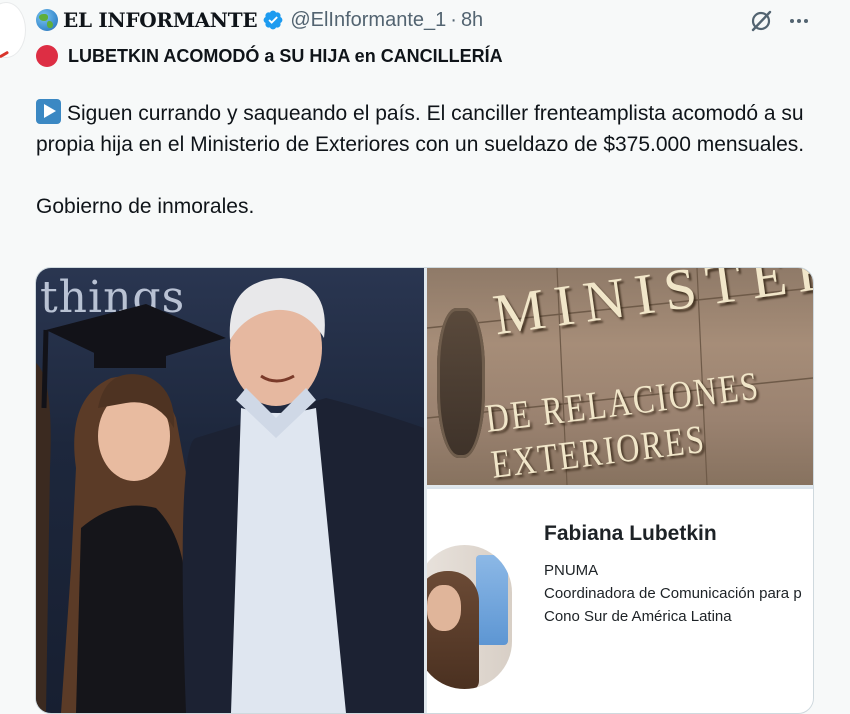  Describe the element at coordinates (673, 593) in the screenshot. I see `profile-role: Coordinadora de Comunicación para p` at that location.